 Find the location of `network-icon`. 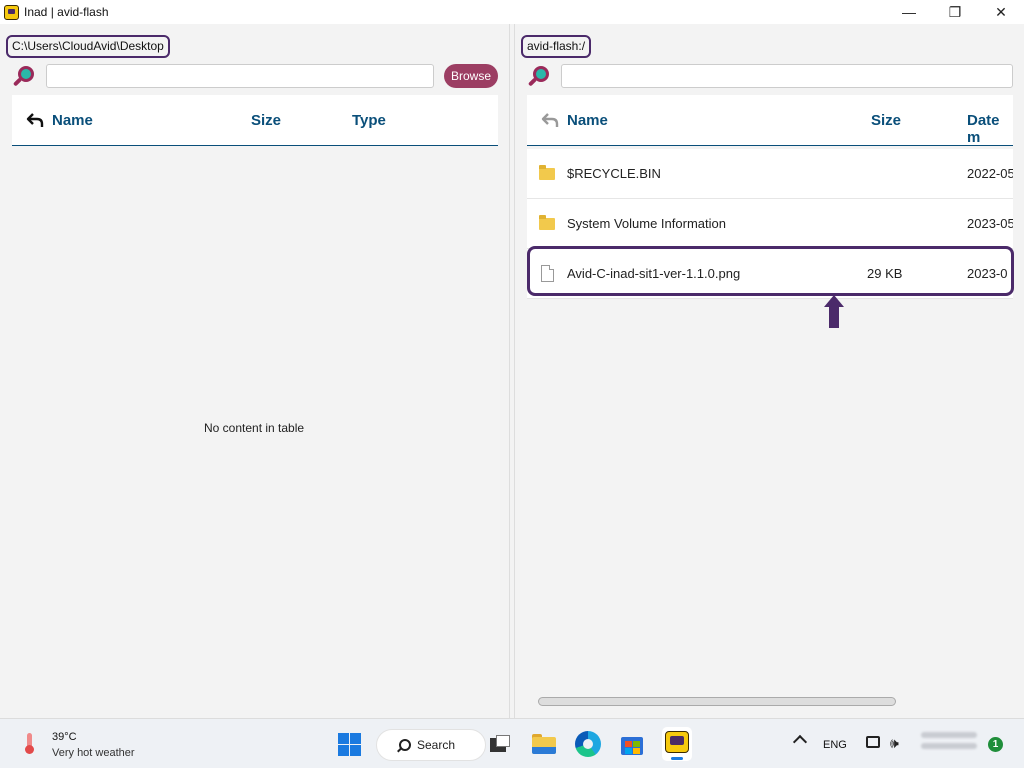

network-icon is located at coordinates (873, 742).